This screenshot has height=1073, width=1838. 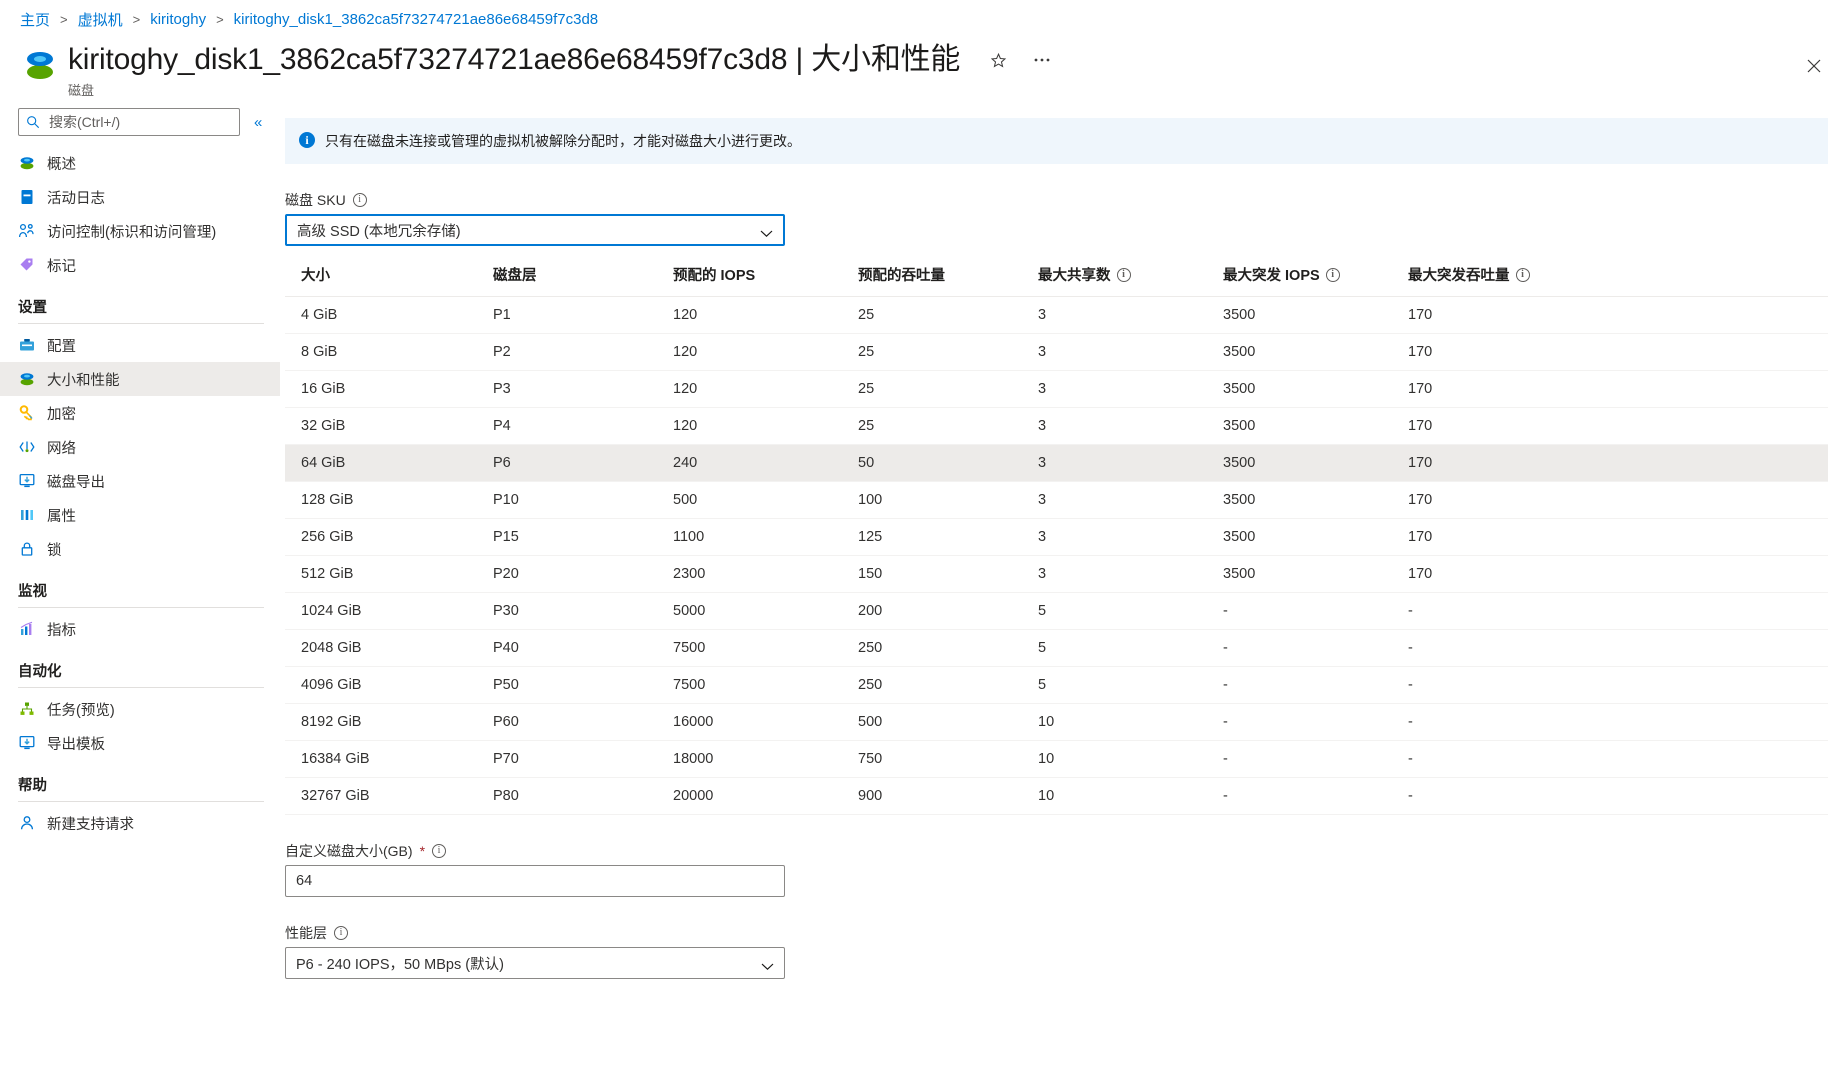 What do you see at coordinates (535, 963) in the screenshot?
I see `performance-tier-select: P6 - 240 IOPS，50 MBps (默认)` at bounding box center [535, 963].